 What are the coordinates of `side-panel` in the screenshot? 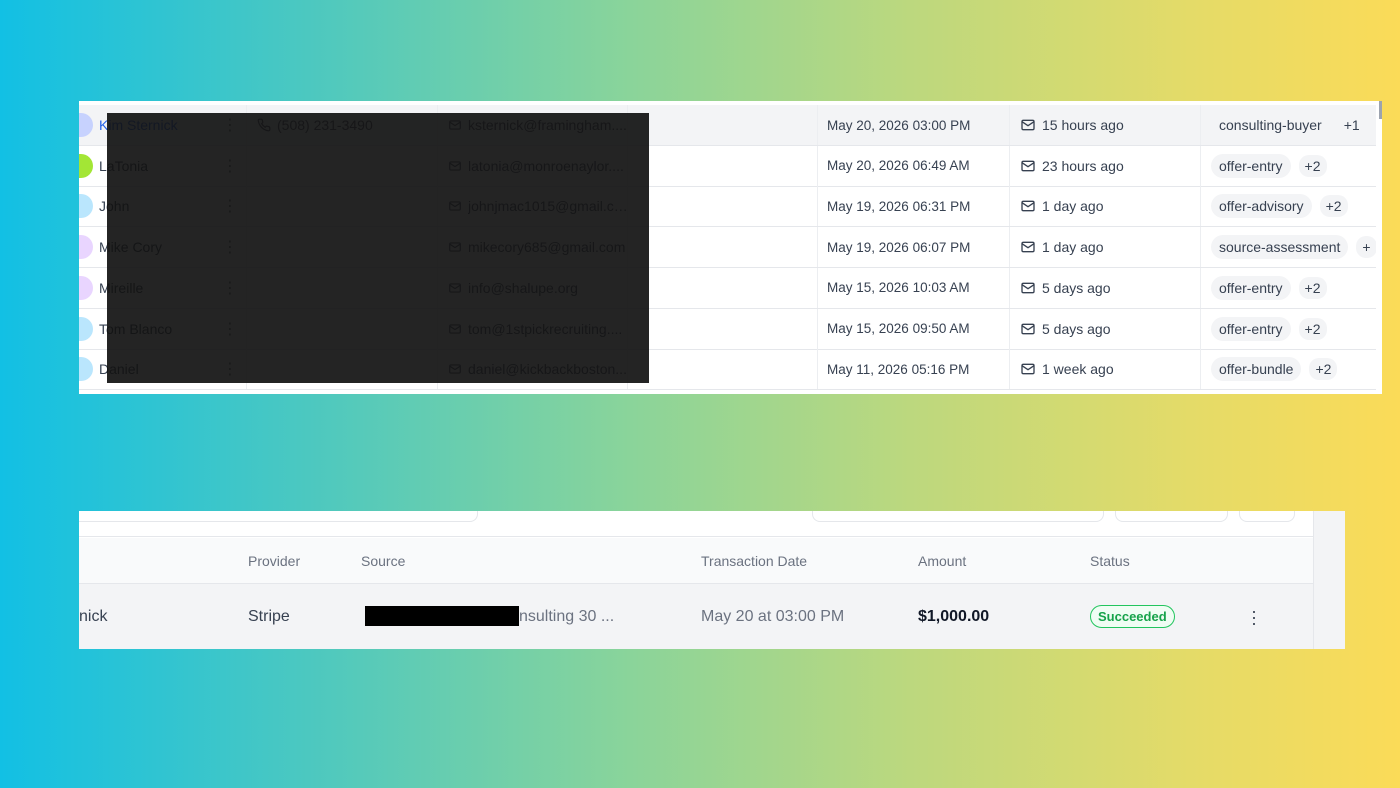 It's located at (1329, 580).